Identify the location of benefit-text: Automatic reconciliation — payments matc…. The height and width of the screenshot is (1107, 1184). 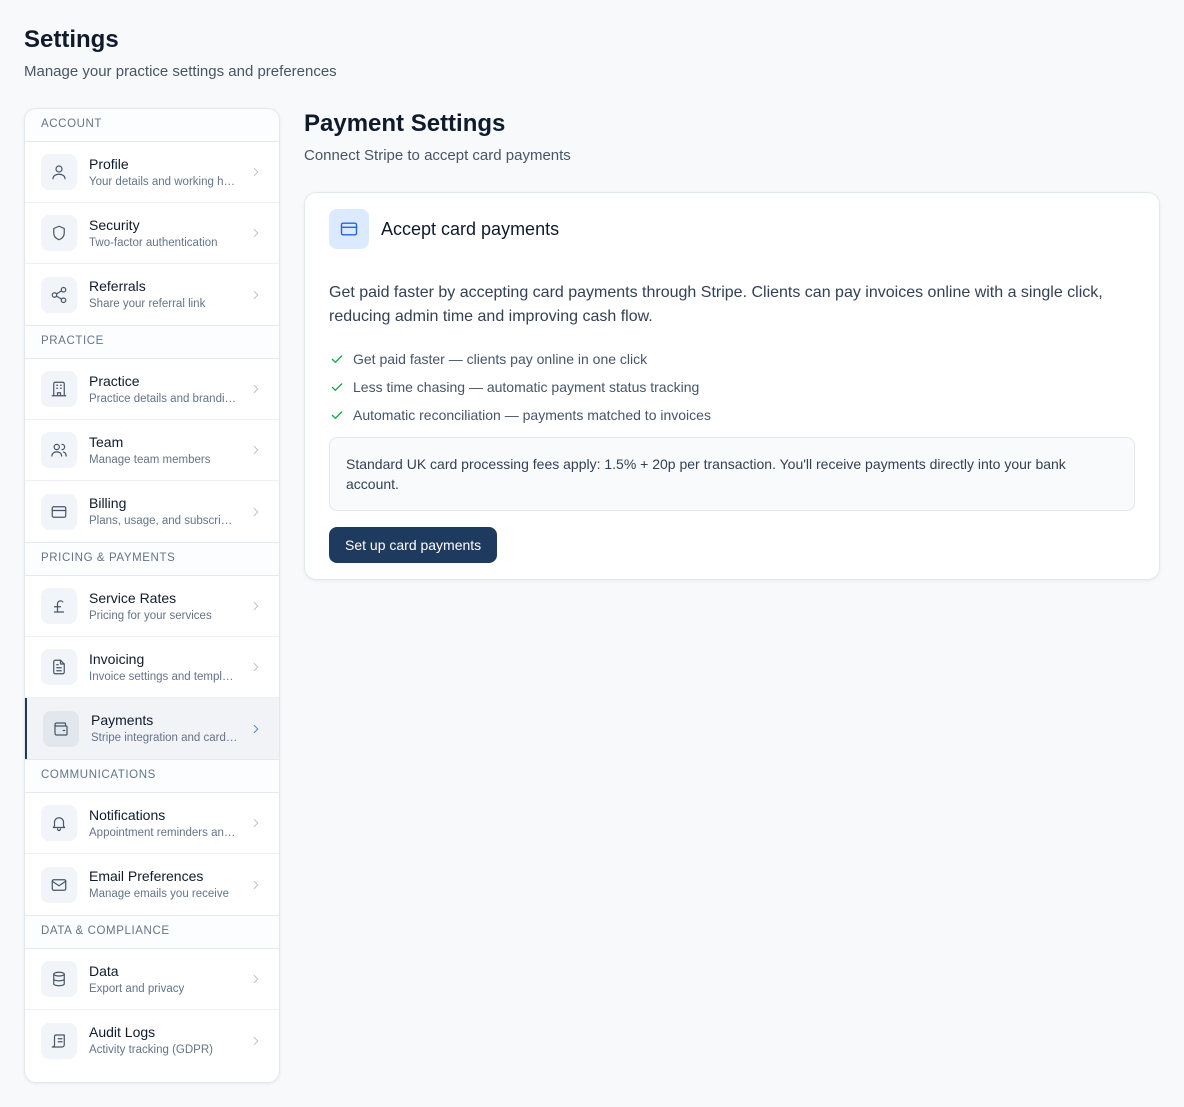
(532, 415).